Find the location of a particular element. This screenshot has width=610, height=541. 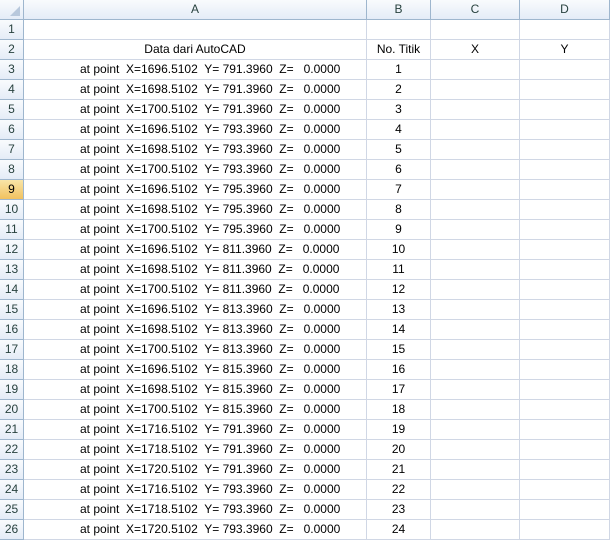

row-header: 17 is located at coordinates (12, 350).